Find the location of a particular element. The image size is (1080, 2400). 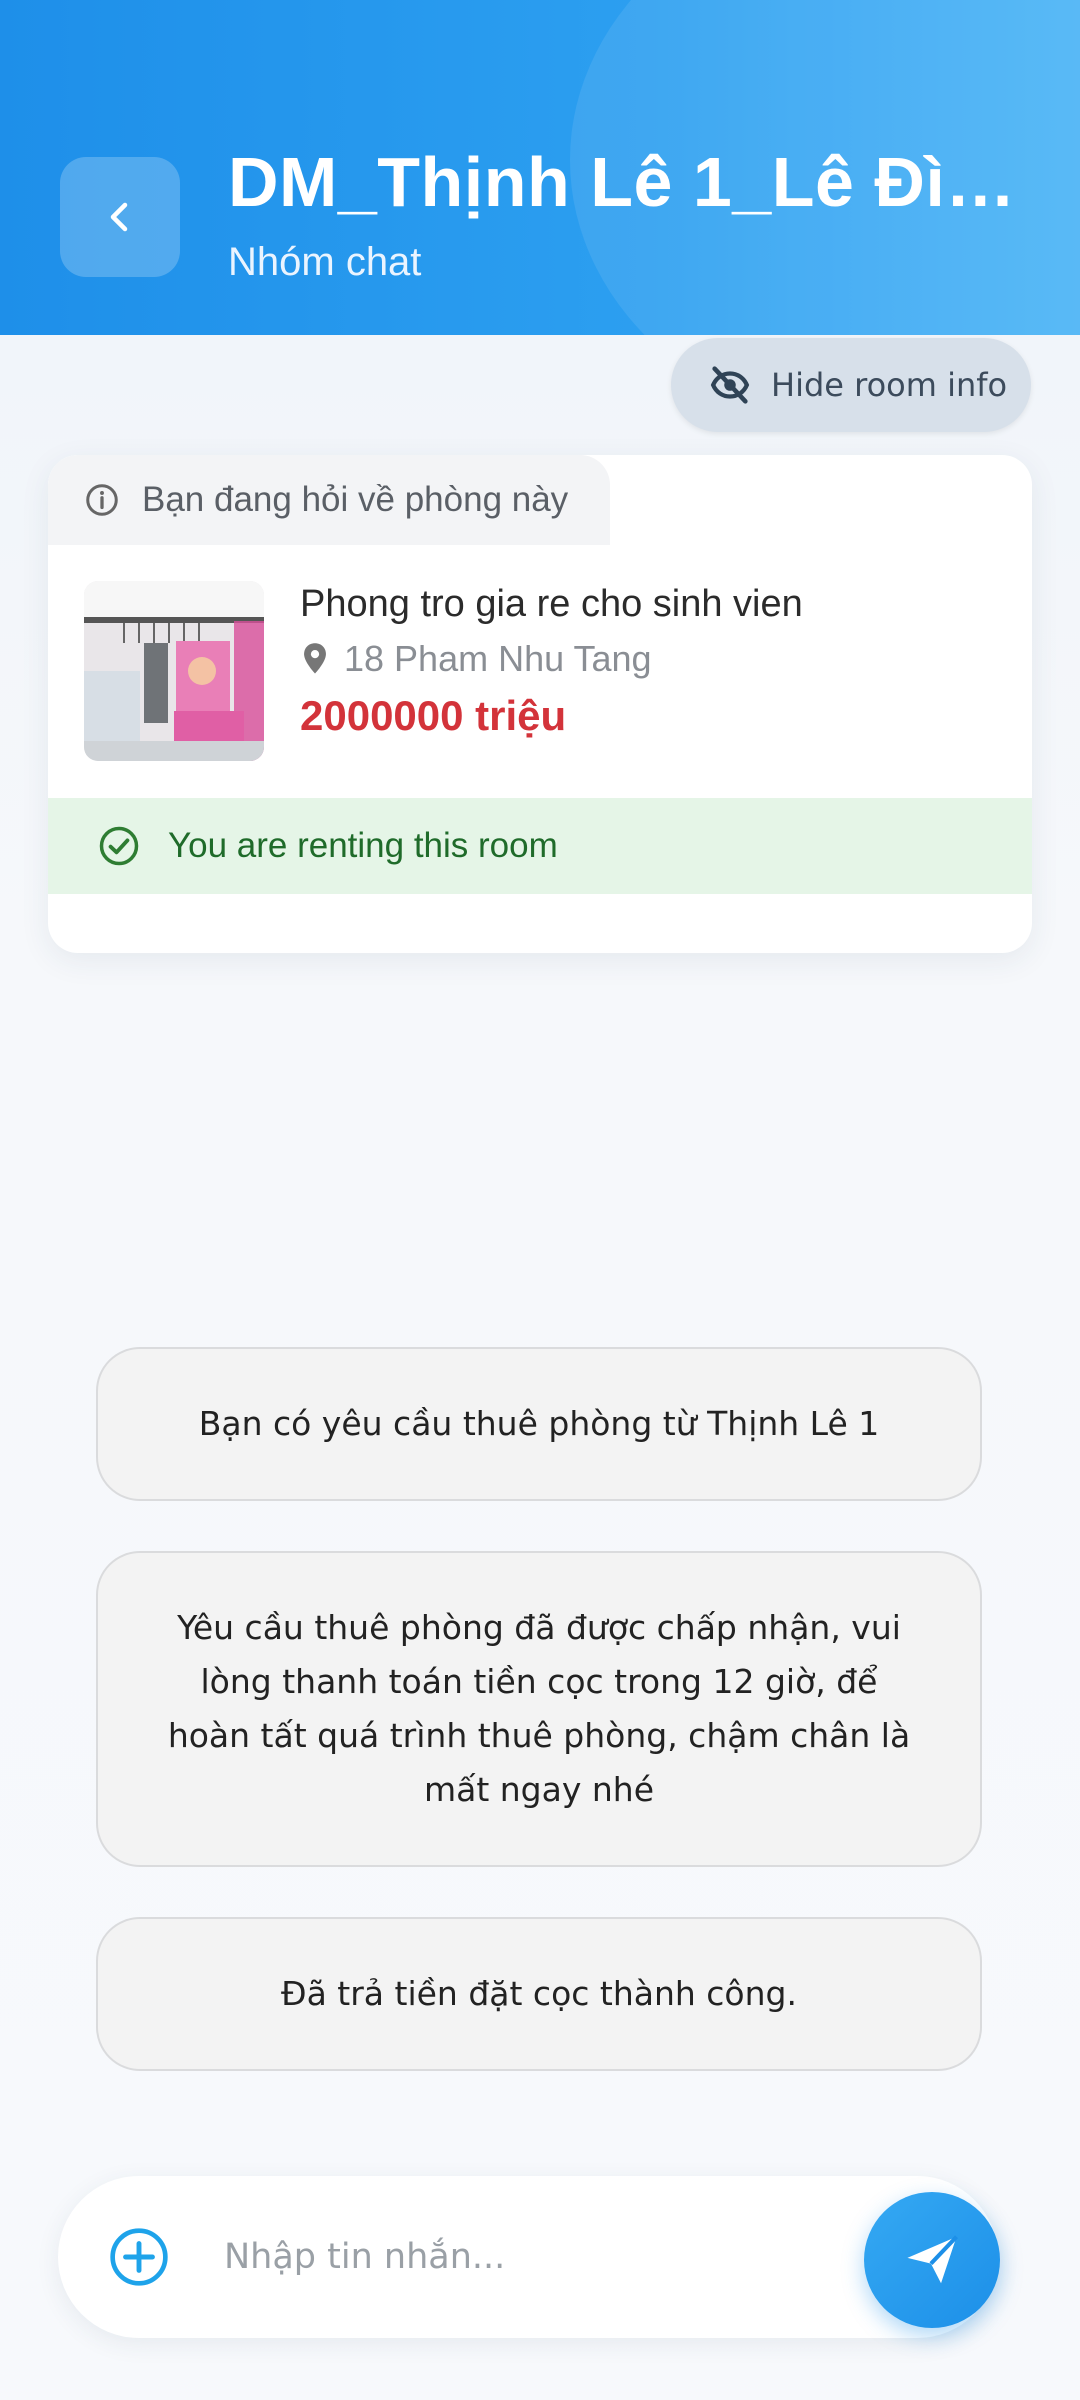

add-attachment-button is located at coordinates (139, 2257).